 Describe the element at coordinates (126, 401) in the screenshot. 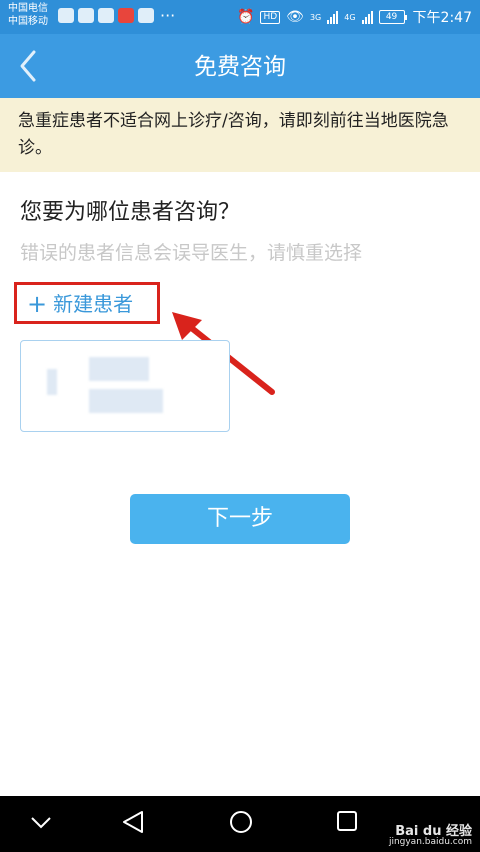

I see `blurred-info` at that location.